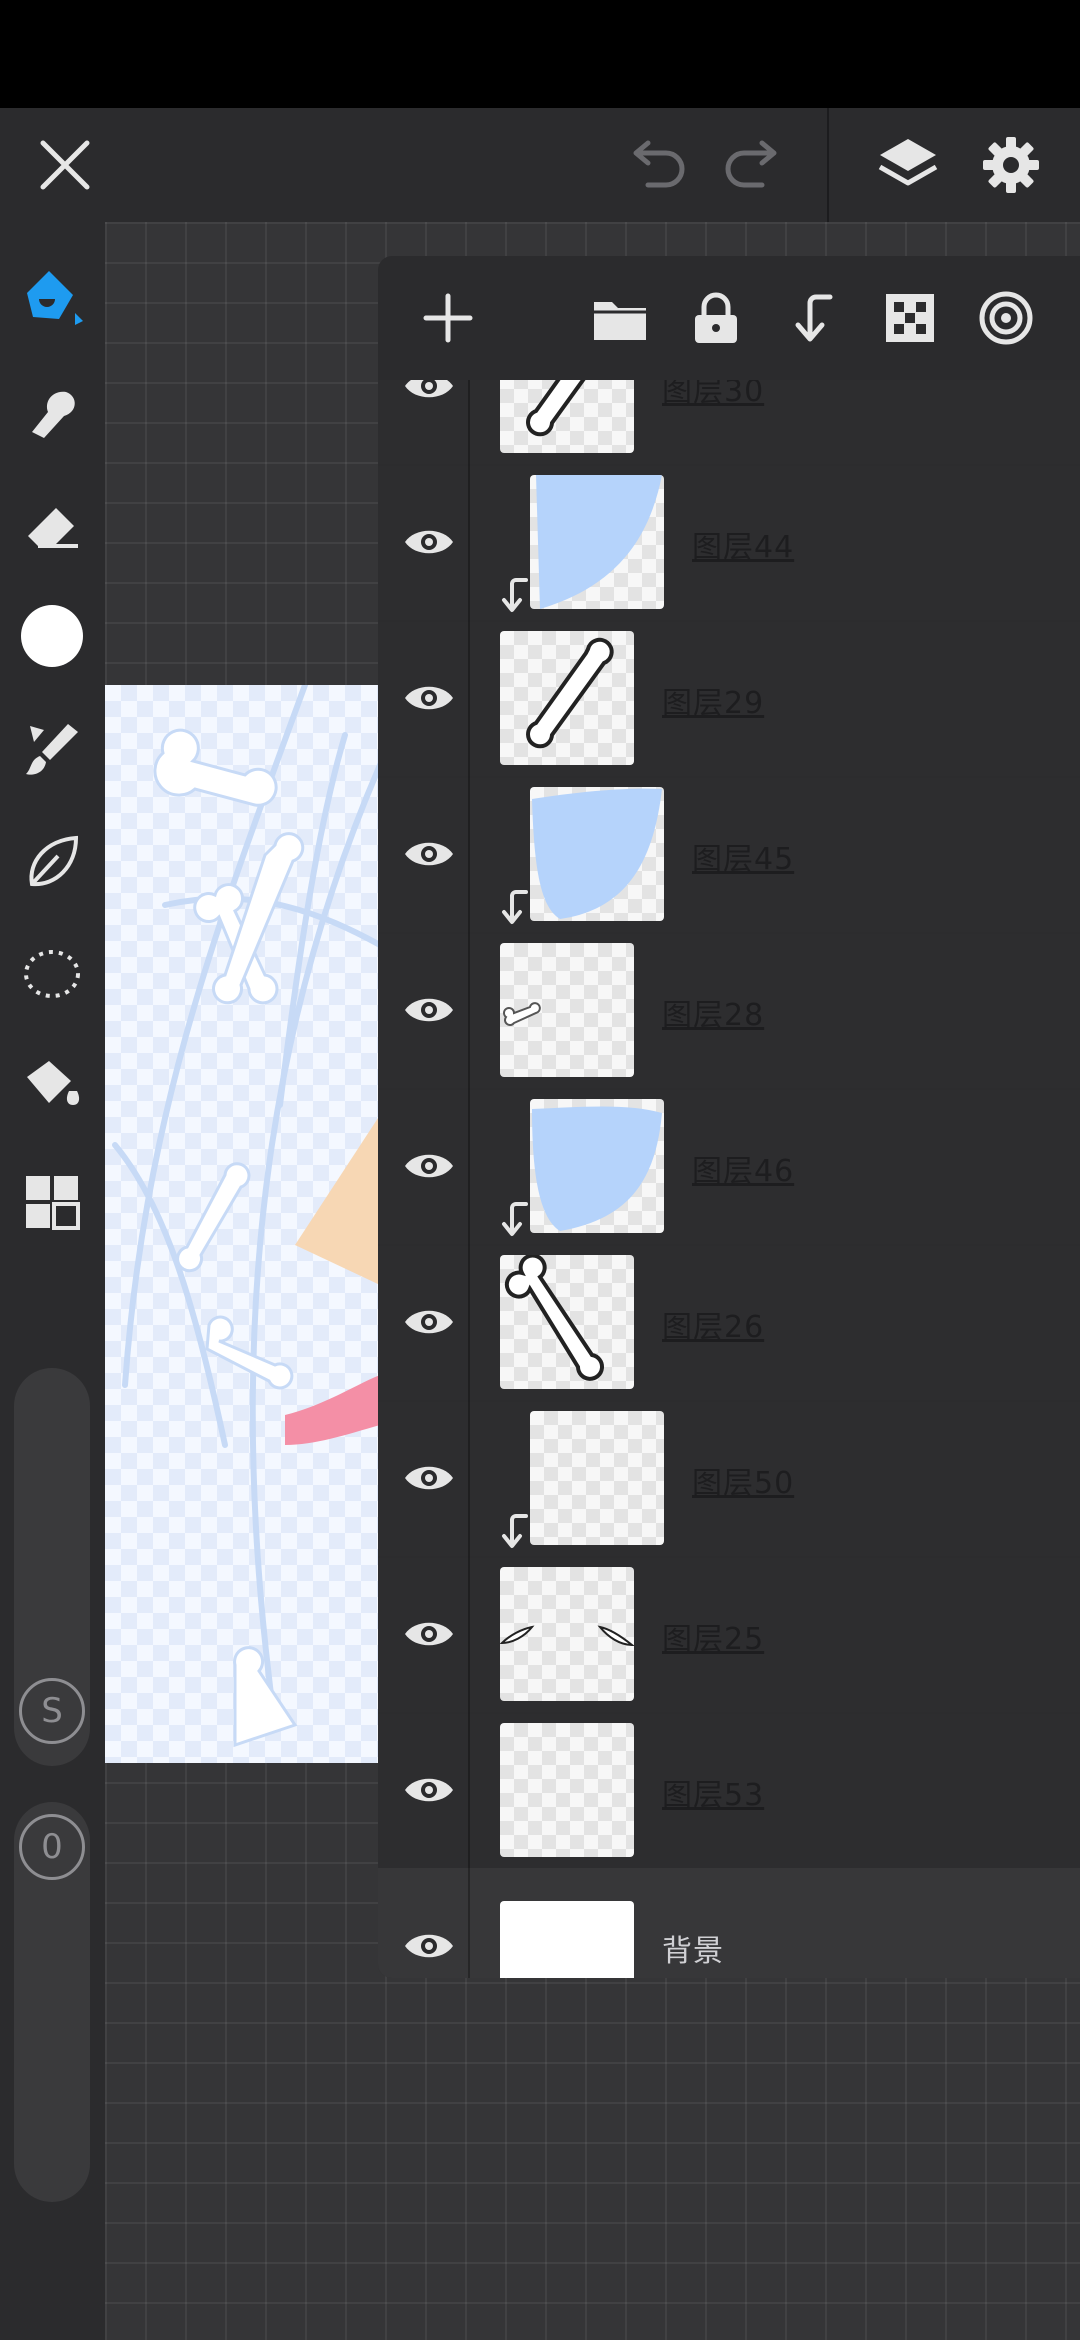 This screenshot has width=1080, height=2340. What do you see at coordinates (52, 296) in the screenshot?
I see `brush-pen-icon` at bounding box center [52, 296].